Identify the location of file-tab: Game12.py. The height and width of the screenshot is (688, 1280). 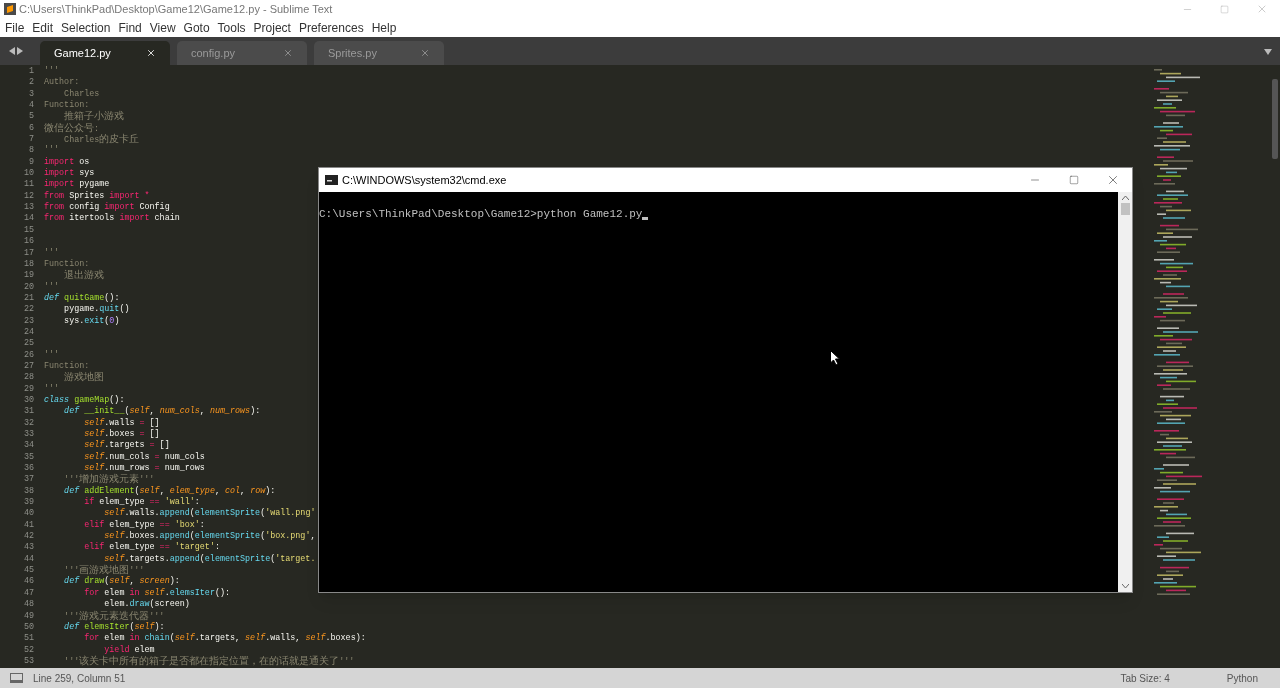
(105, 53).